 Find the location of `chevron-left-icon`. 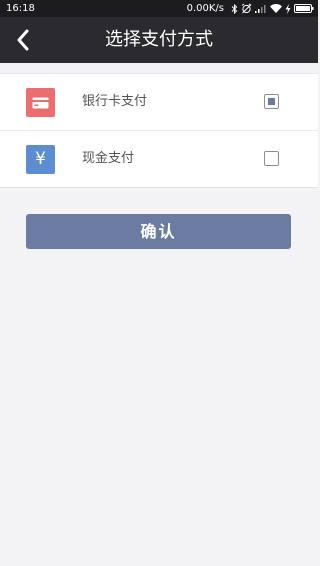

chevron-left-icon is located at coordinates (23, 40).